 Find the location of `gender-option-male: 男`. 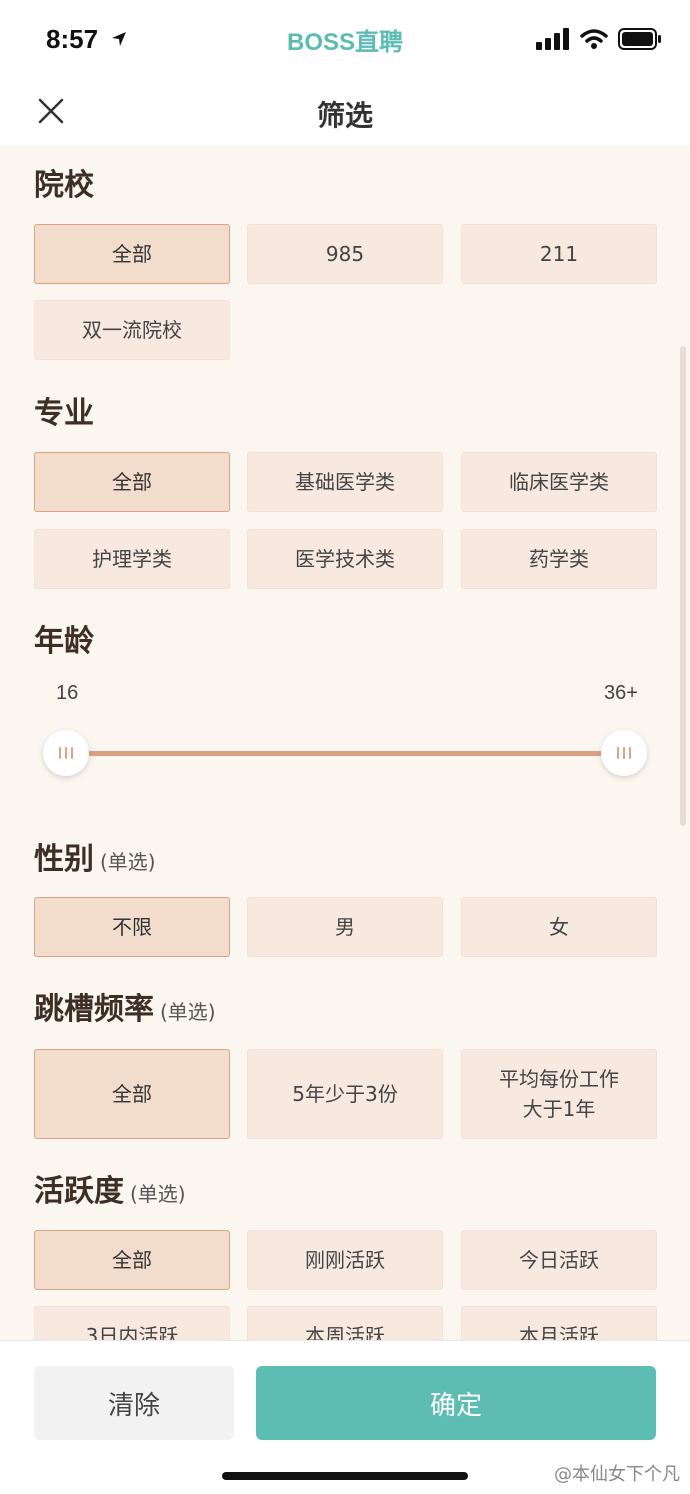

gender-option-male: 男 is located at coordinates (345, 927).